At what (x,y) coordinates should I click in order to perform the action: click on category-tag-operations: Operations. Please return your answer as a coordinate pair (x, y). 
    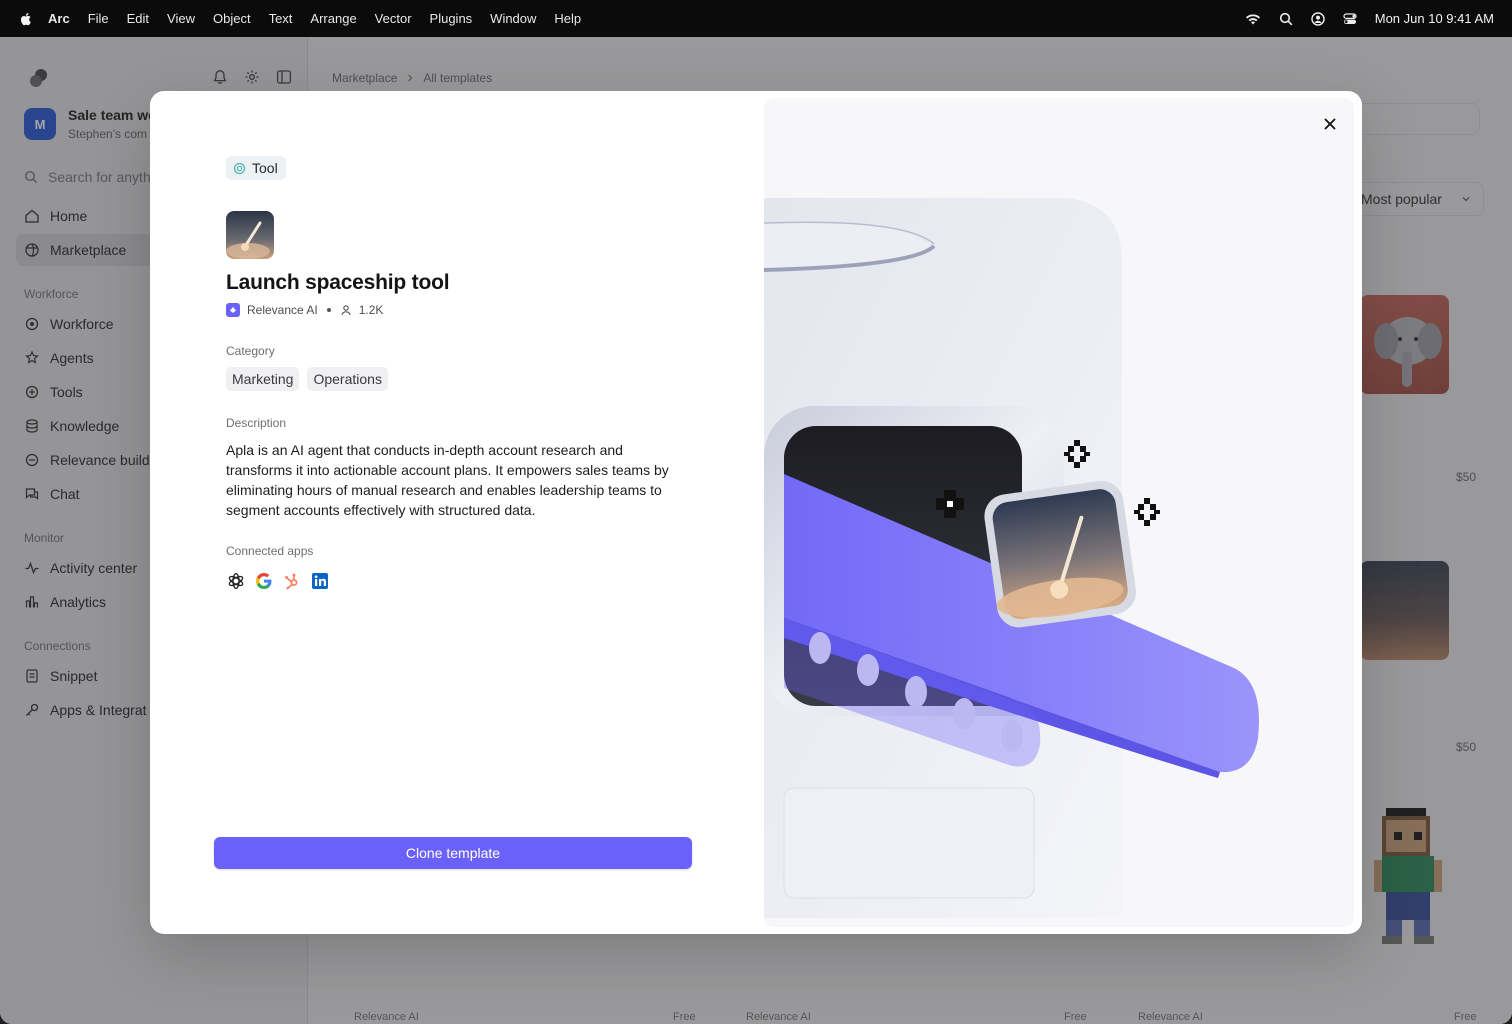
    Looking at the image, I should click on (347, 379).